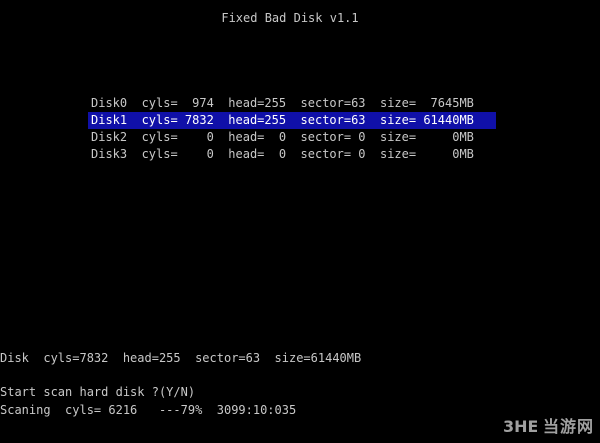  What do you see at coordinates (148, 410) in the screenshot?
I see `scan-progress-status: Scaning cyls= 6216 ---79% 3099:10:035` at bounding box center [148, 410].